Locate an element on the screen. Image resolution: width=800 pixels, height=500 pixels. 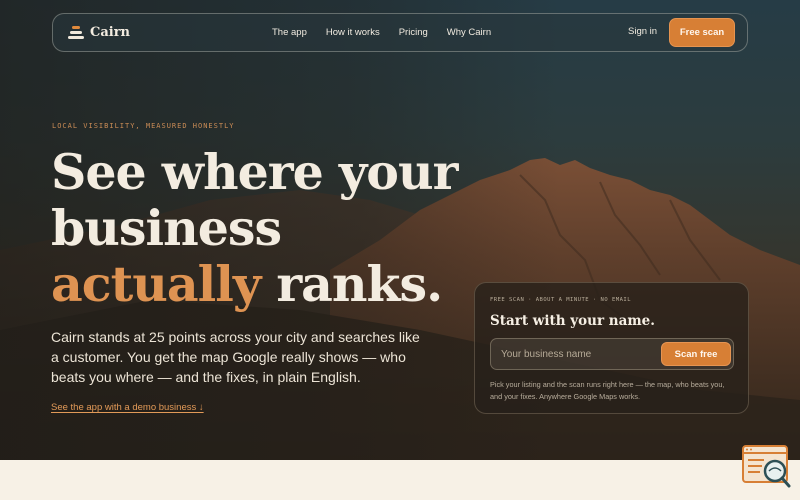
free-scan-button: Free scan is located at coordinates (702, 32).